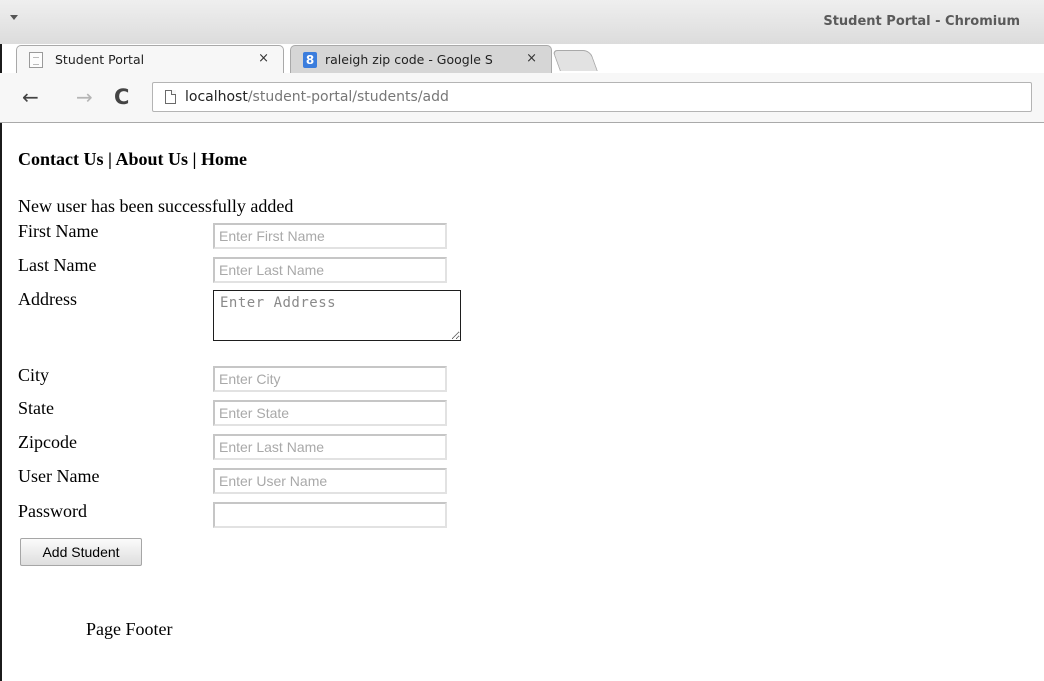  I want to click on google-icon: 8, so click(310, 60).